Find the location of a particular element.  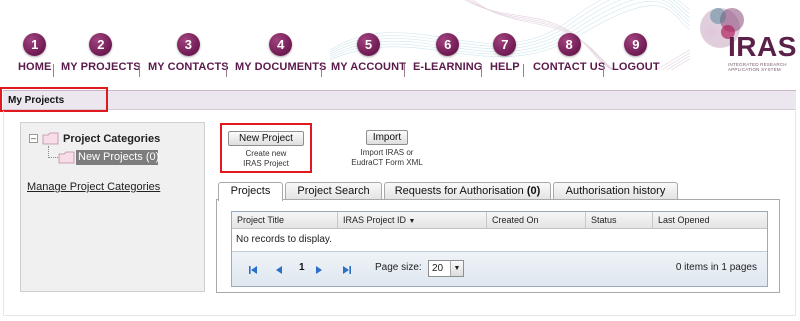

nav-help: 7 HELP is located at coordinates (505, 53).